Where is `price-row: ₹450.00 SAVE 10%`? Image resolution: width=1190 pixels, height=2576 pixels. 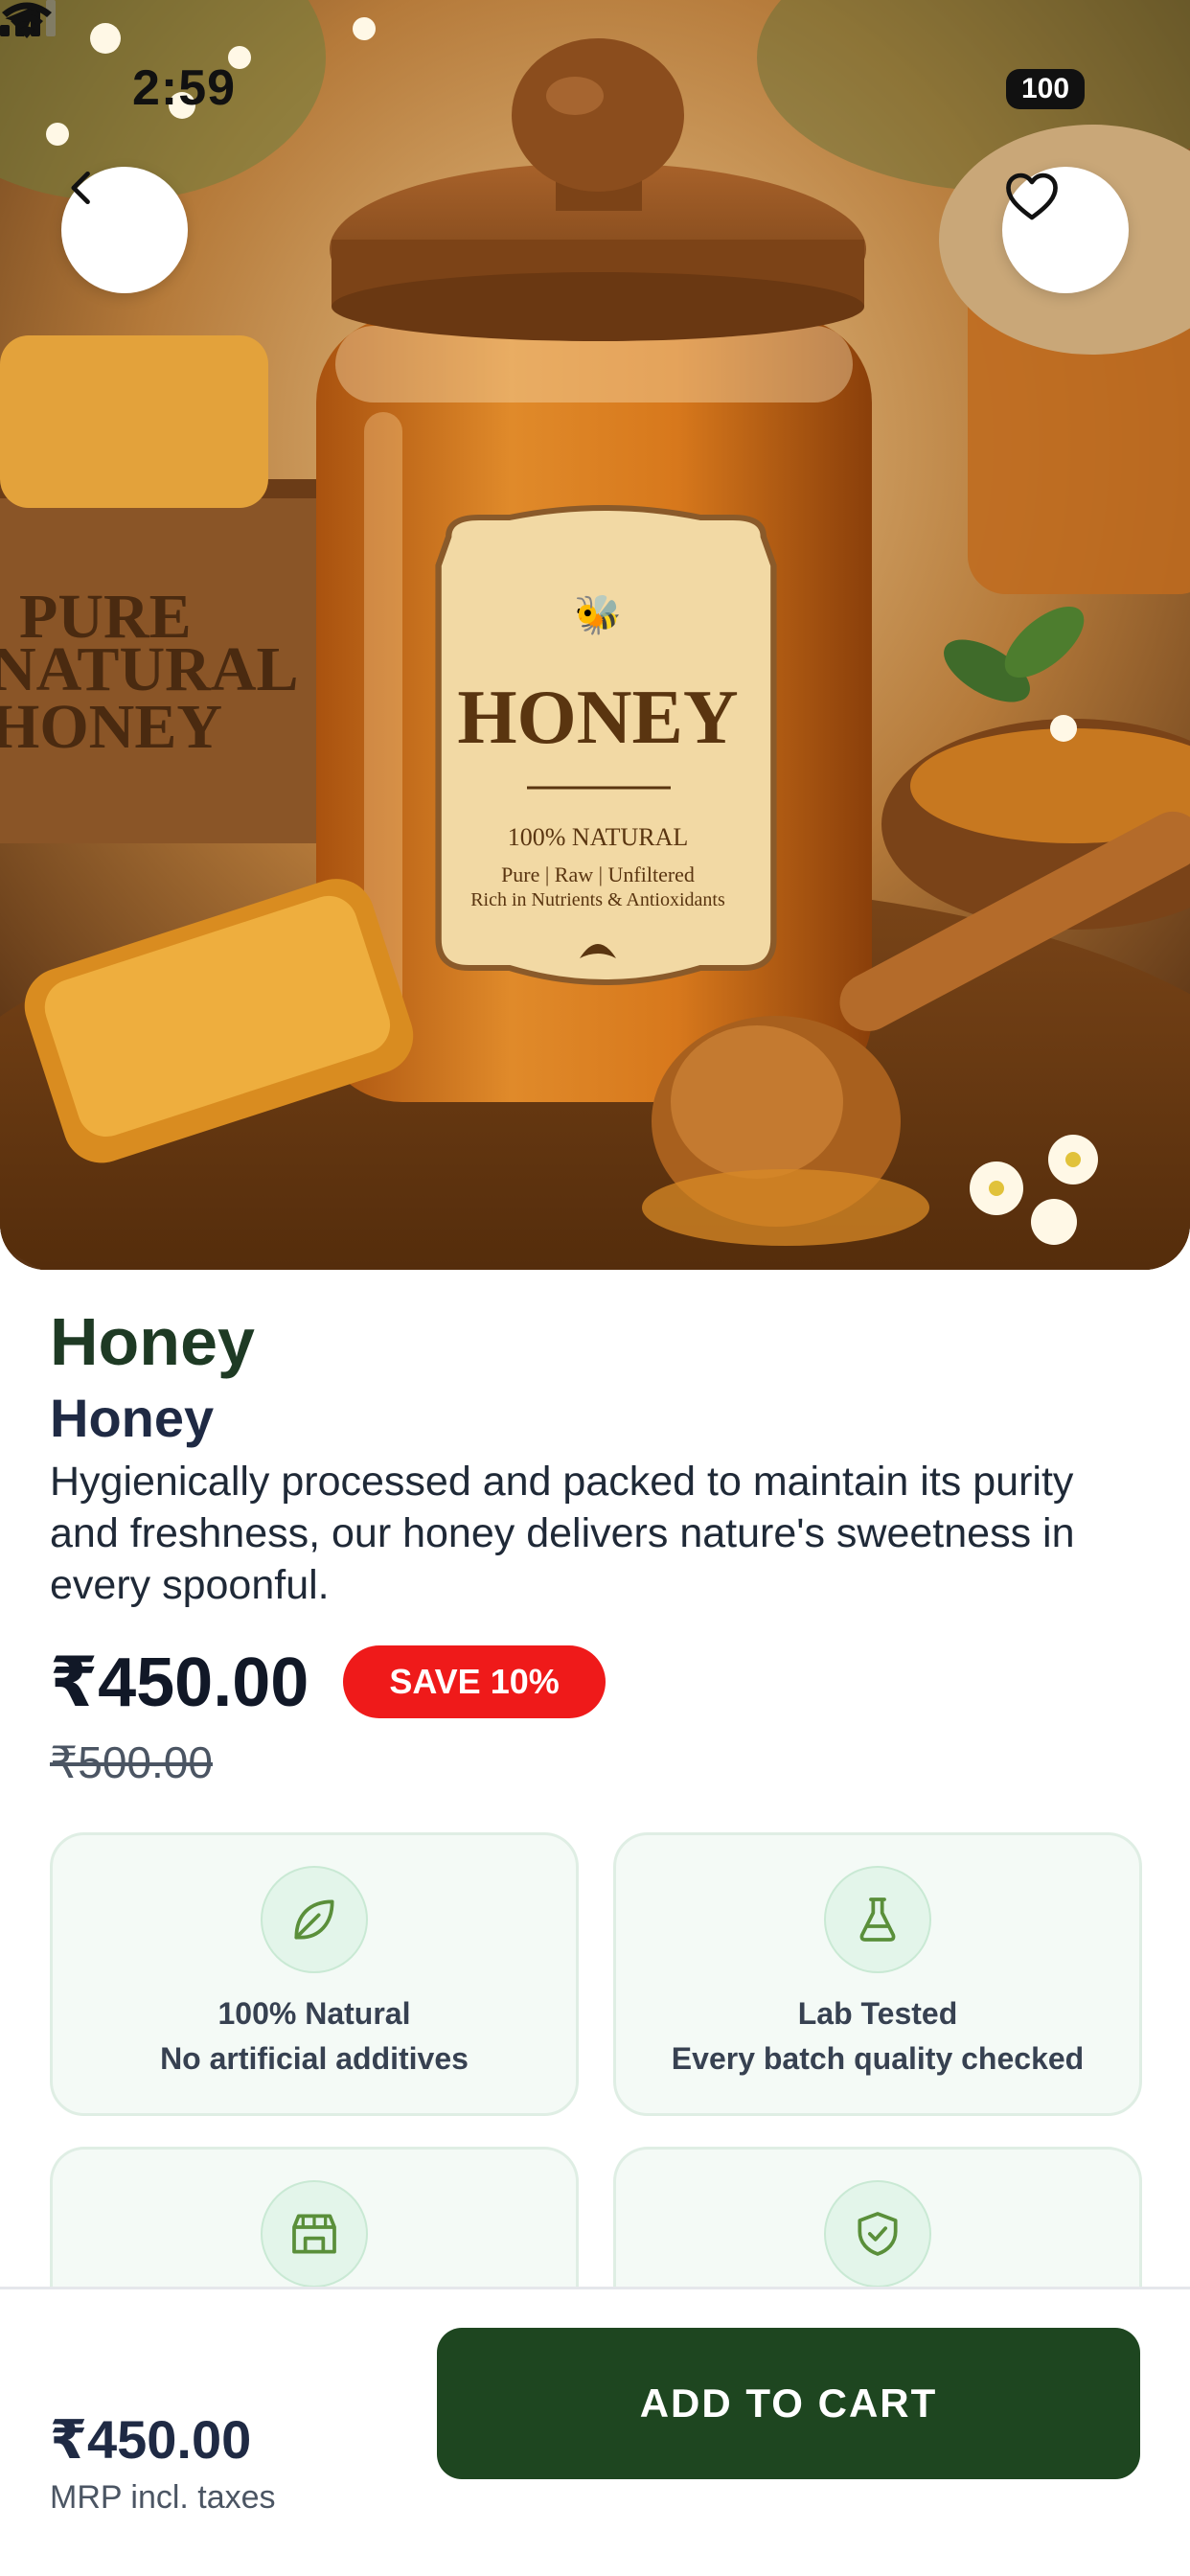
price-row: ₹450.00 SAVE 10% is located at coordinates (328, 1682).